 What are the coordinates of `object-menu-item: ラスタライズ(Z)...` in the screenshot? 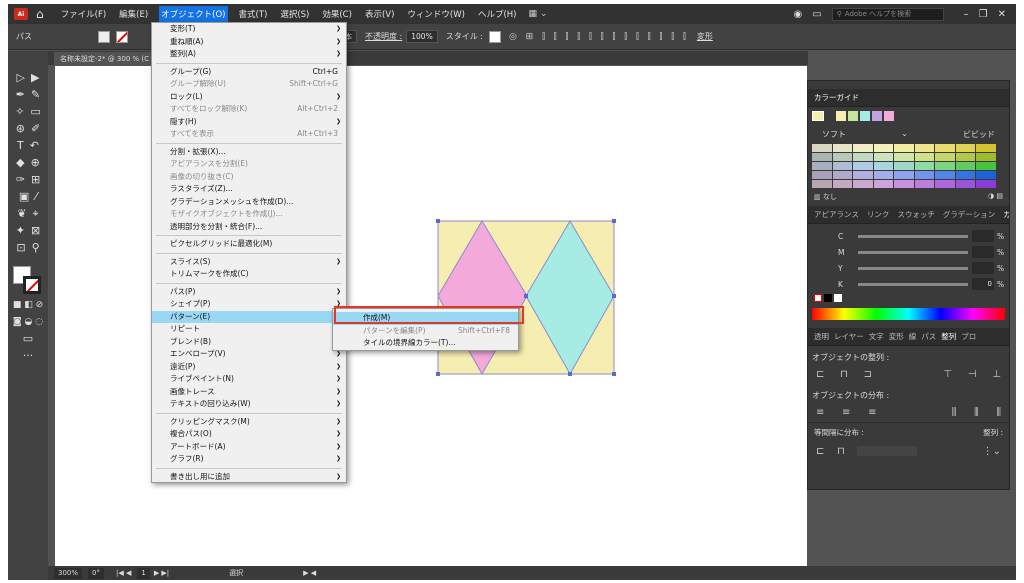 It's located at (249, 189).